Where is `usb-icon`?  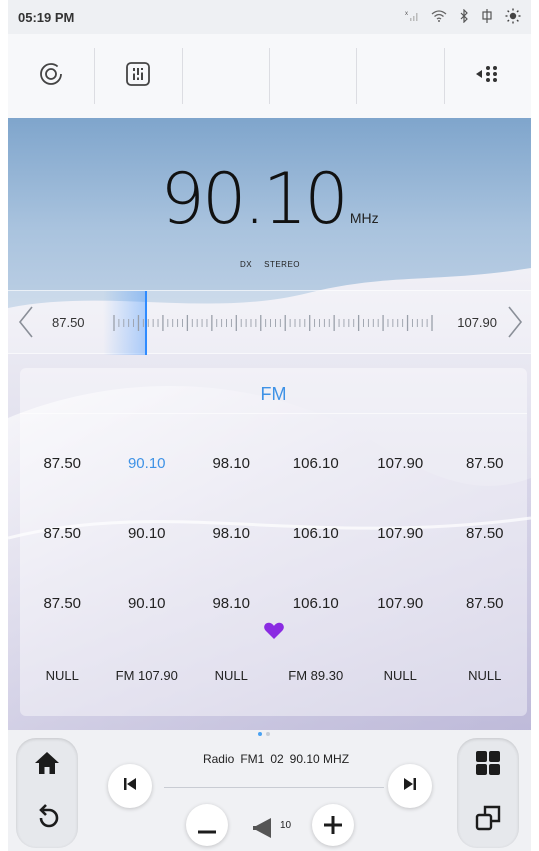
usb-icon is located at coordinates (487, 17).